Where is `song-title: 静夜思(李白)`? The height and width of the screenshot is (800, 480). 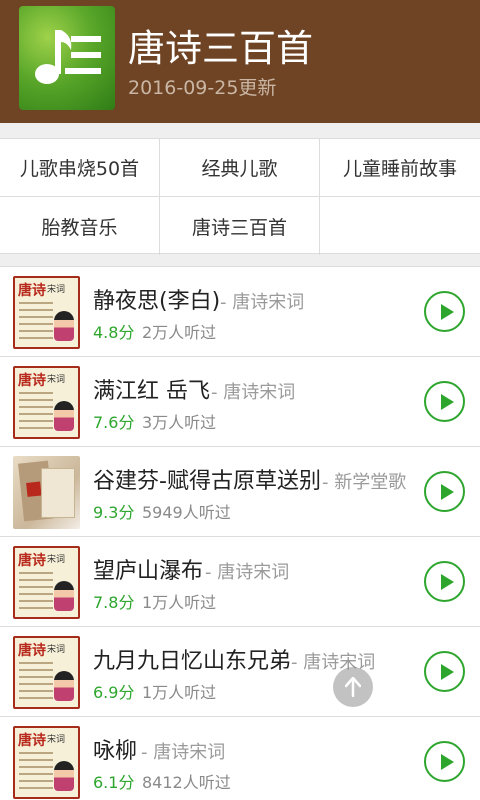 song-title: 静夜思(李白) is located at coordinates (157, 301).